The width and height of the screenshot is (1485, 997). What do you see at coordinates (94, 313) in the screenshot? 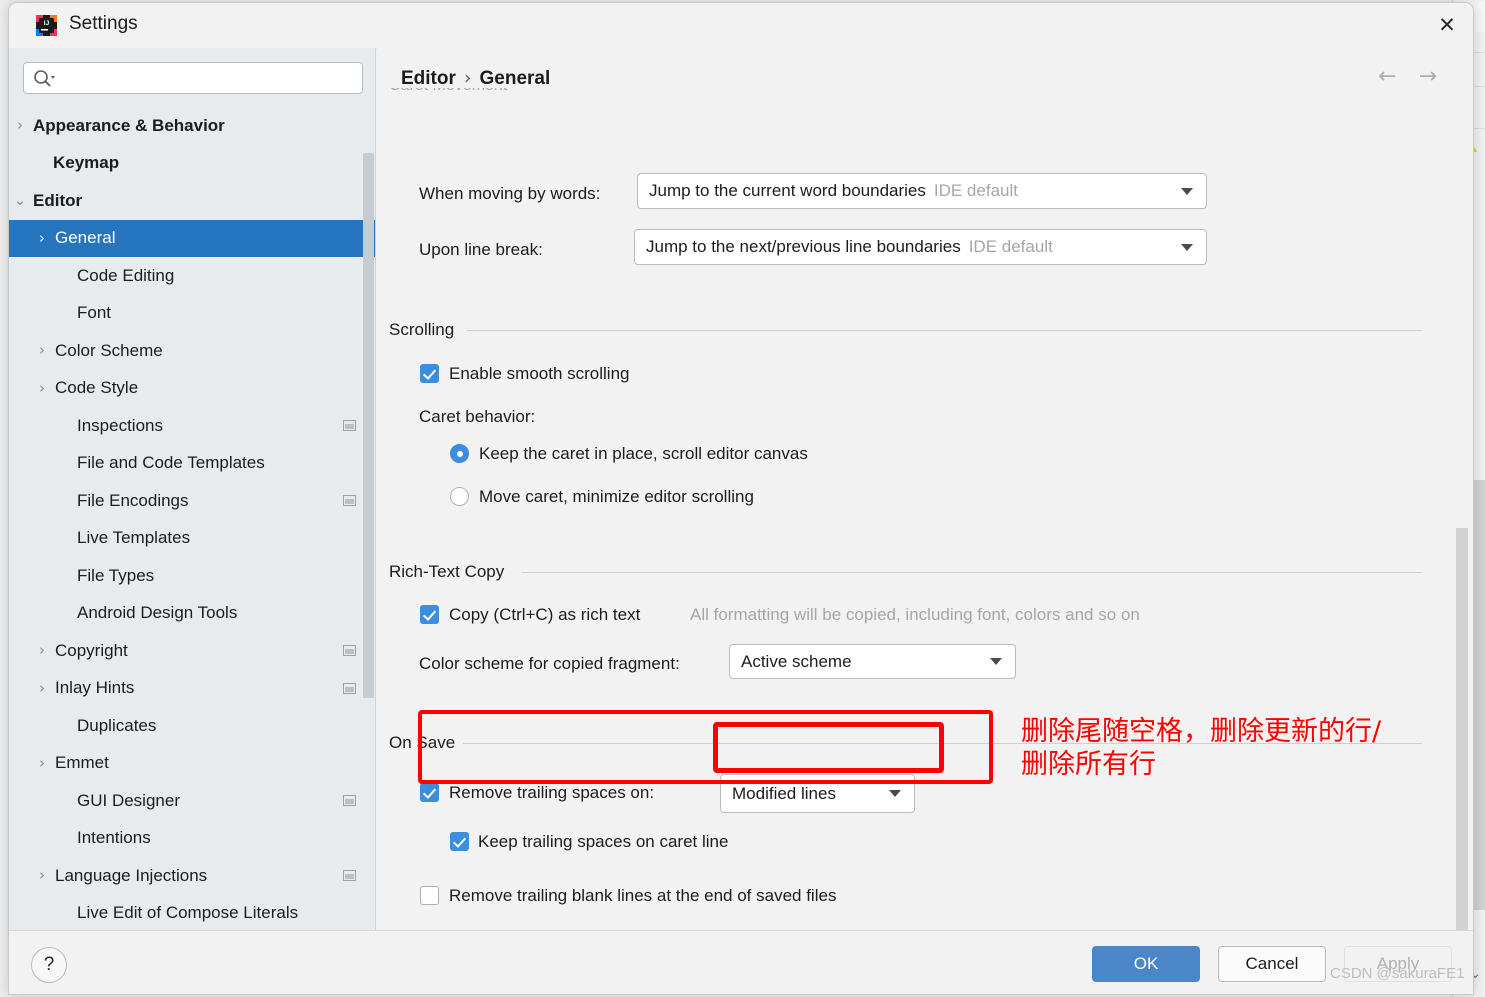
I see `sidebar-item-label: Font` at bounding box center [94, 313].